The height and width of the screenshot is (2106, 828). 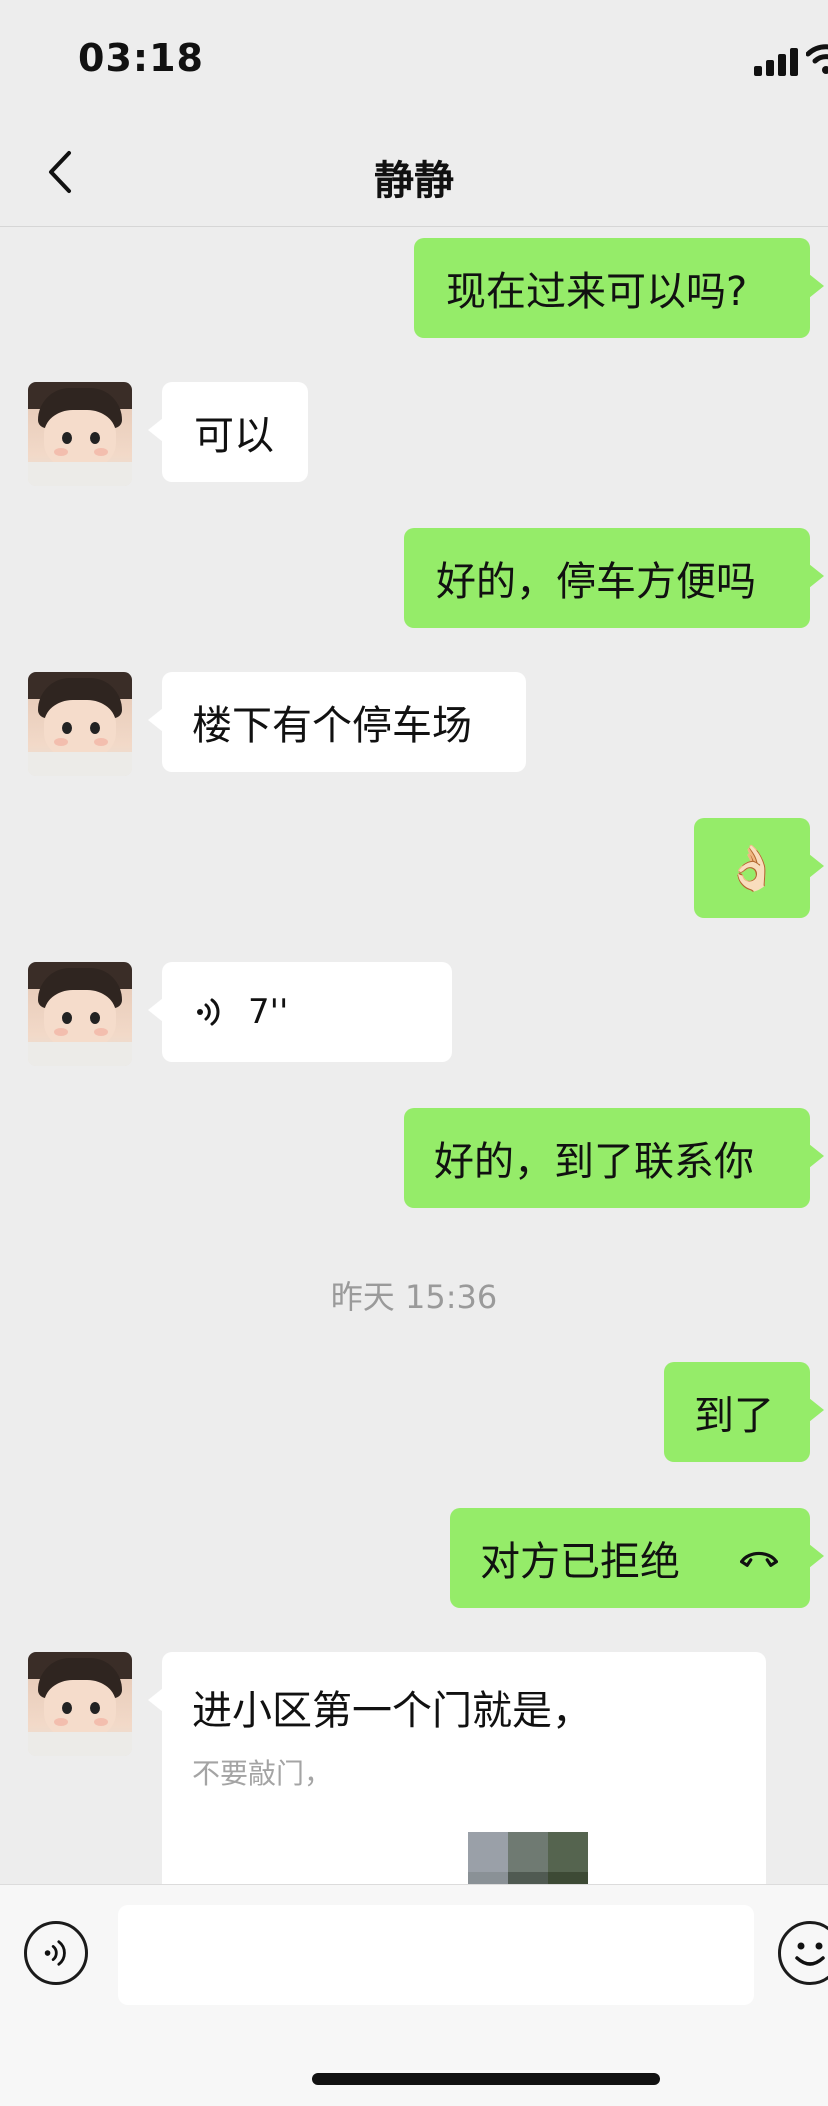 I want to click on message-outgoing-emoji: 👌🏻, so click(x=759, y=868).